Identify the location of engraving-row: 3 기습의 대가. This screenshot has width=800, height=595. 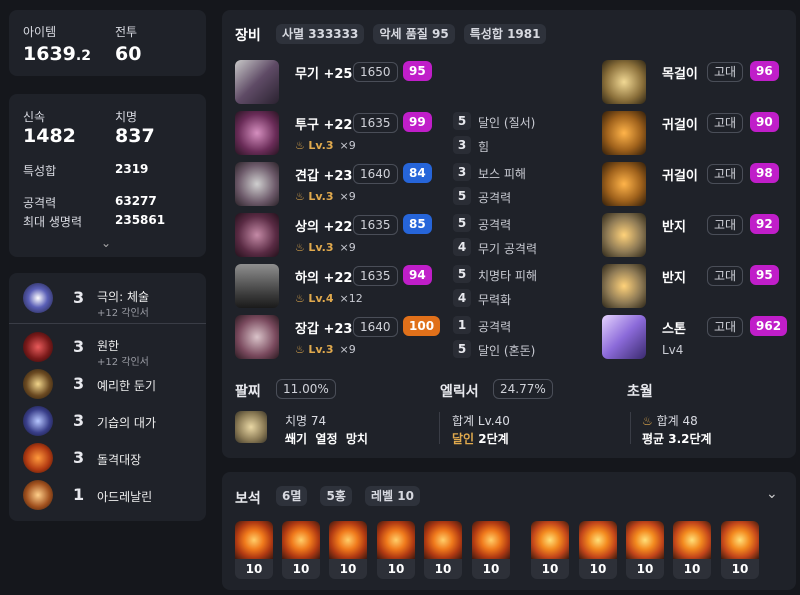
(115, 421).